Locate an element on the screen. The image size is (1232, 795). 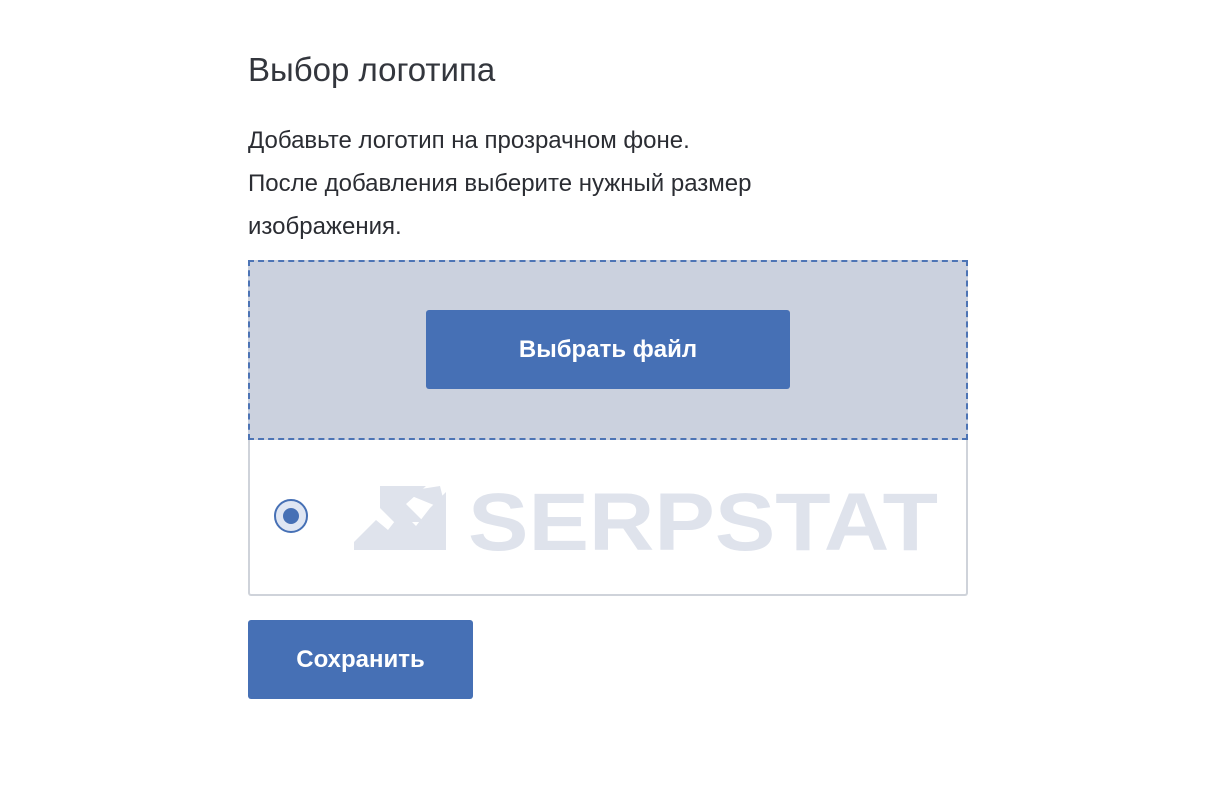
file-drop-zone: Выбрать файл is located at coordinates (608, 350).